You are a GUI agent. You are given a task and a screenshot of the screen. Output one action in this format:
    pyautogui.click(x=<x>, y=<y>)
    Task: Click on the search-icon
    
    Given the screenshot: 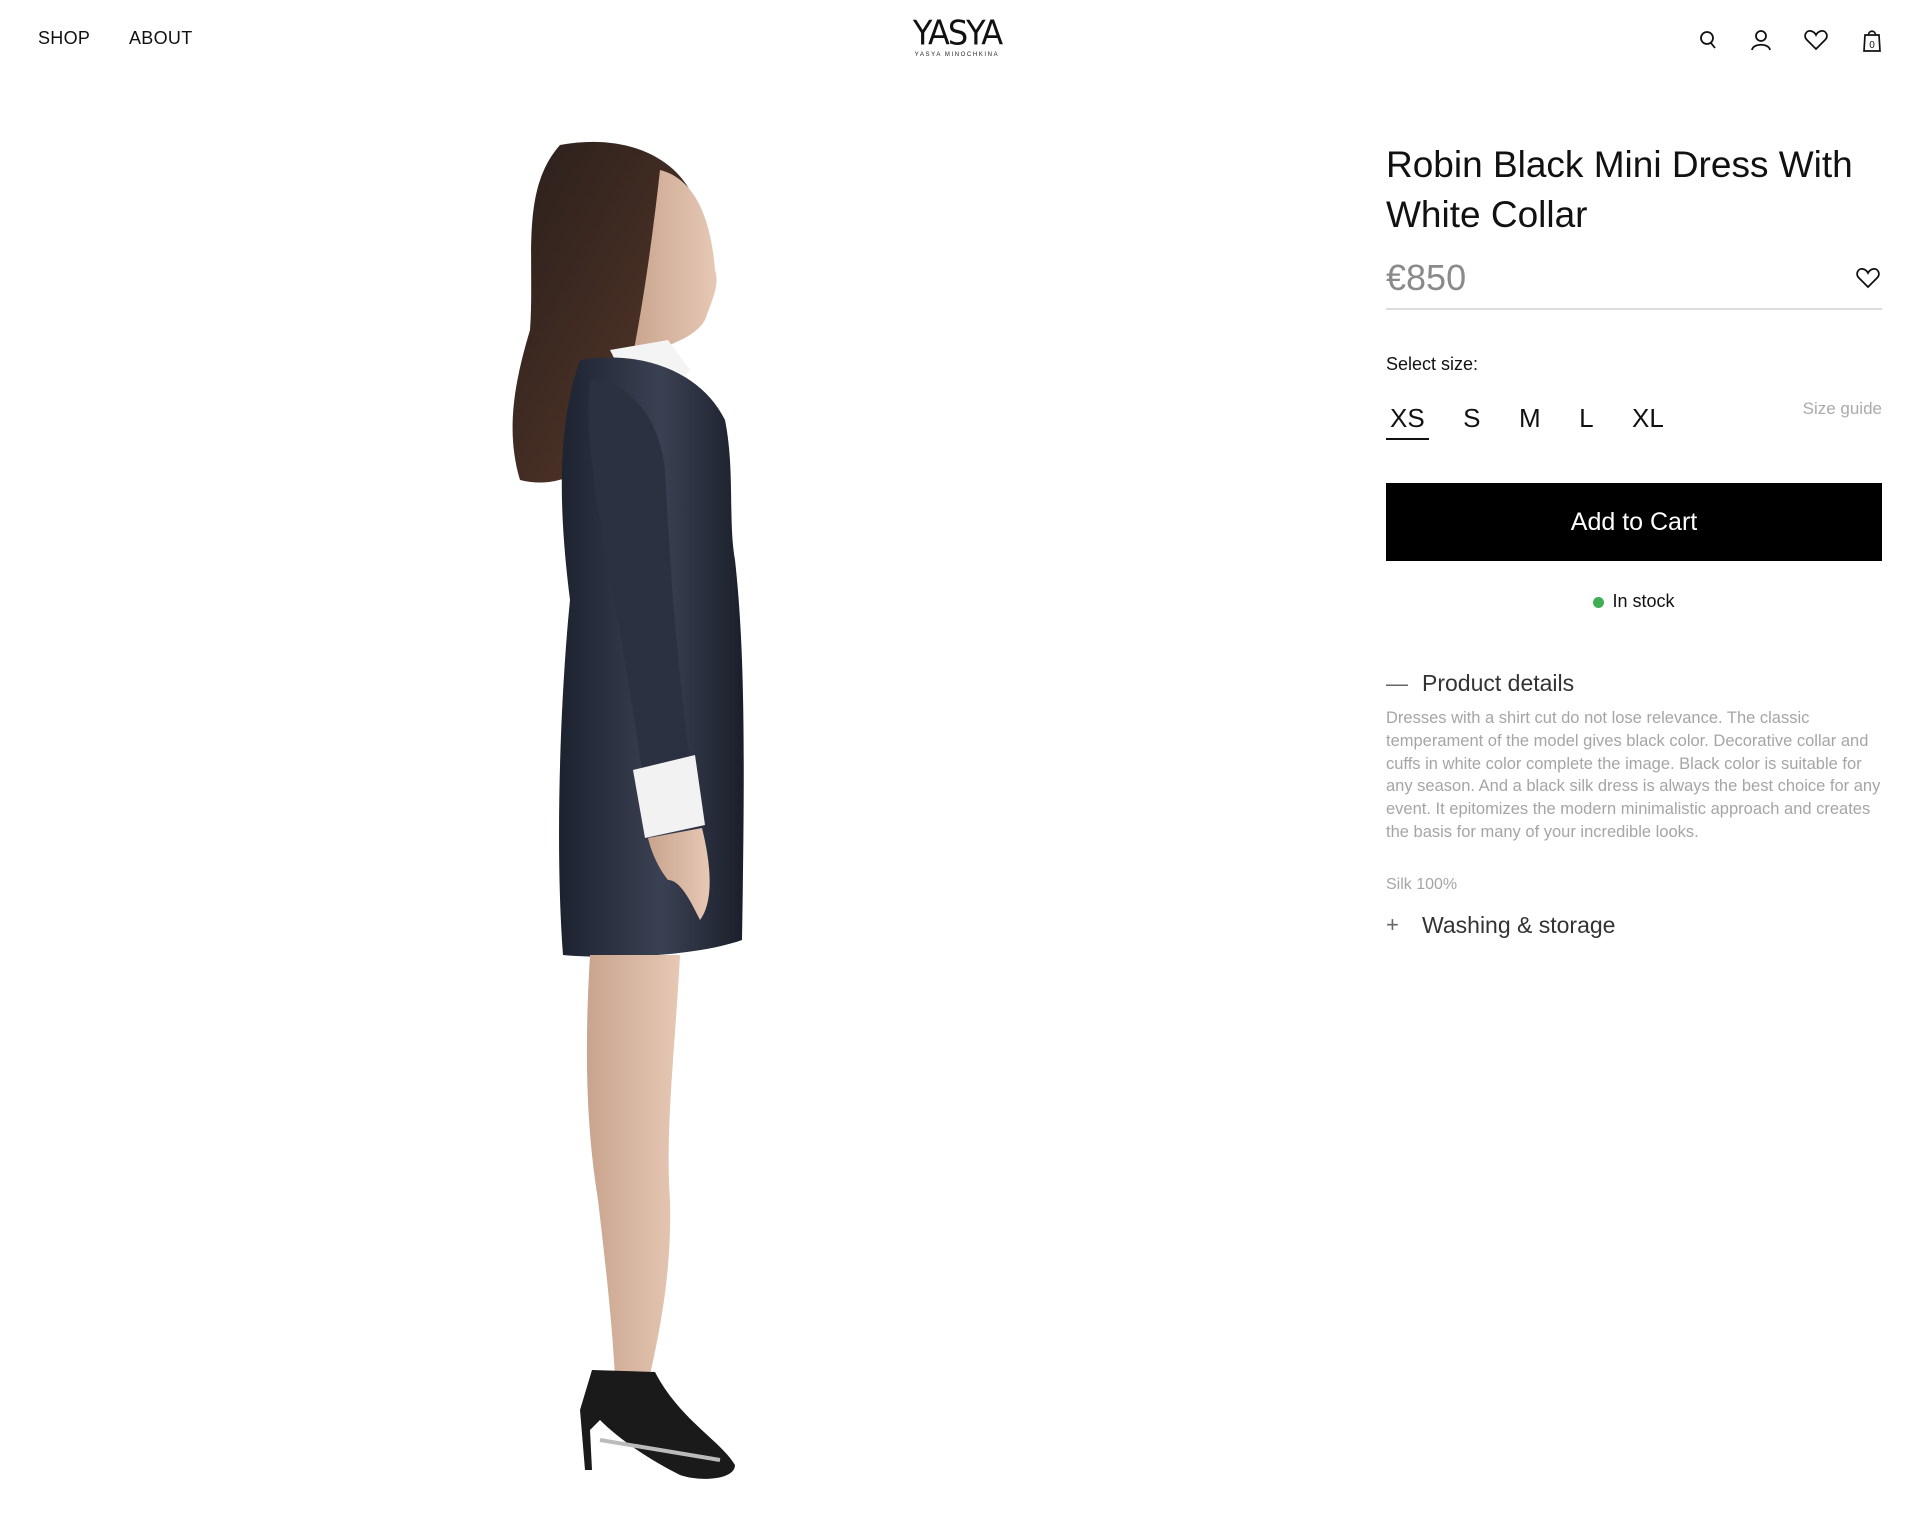 What is the action you would take?
    pyautogui.click(x=1708, y=40)
    